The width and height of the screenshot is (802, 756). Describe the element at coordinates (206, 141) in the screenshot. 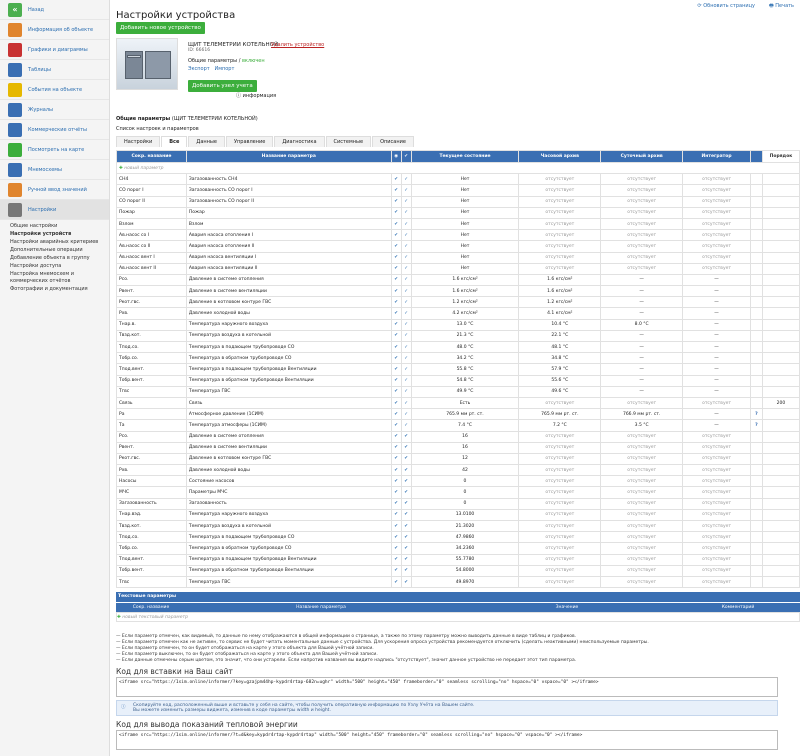

I see `tab-2: Данные` at that location.